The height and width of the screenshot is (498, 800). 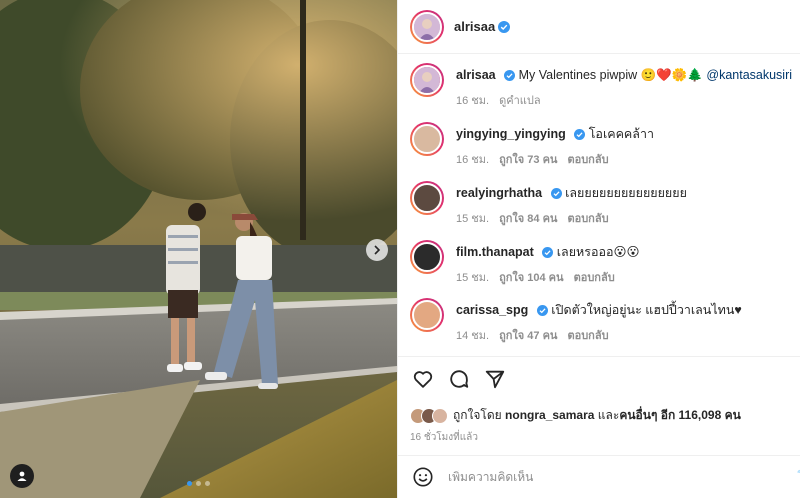 I want to click on share-button, so click(x=495, y=380).